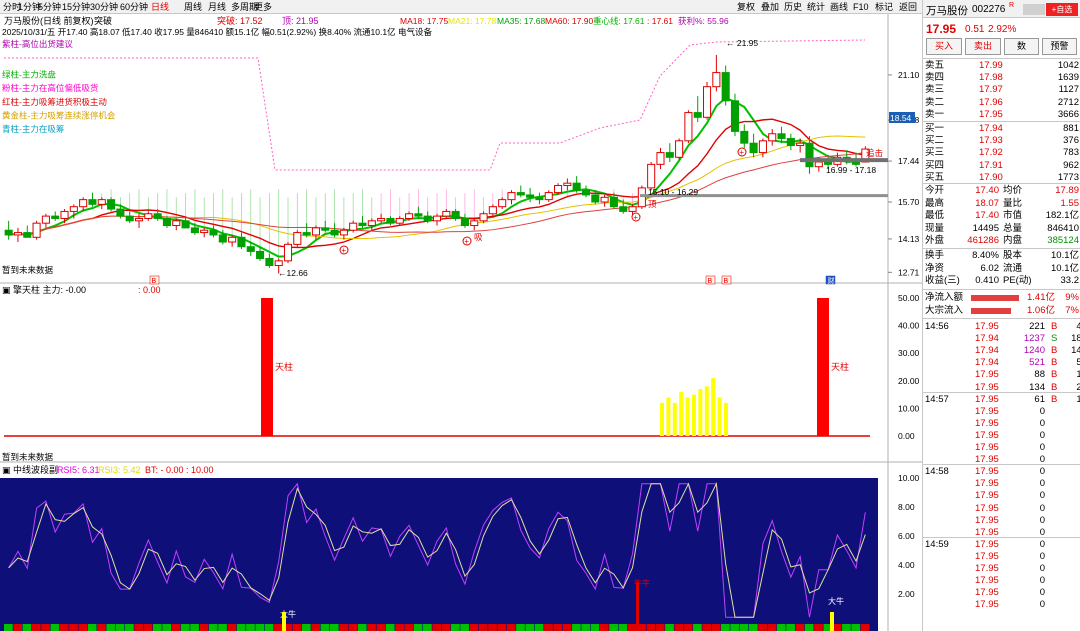 This screenshot has width=1080, height=631. What do you see at coordinates (1034, 9) in the screenshot?
I see `stock-tag-icon` at bounding box center [1034, 9].